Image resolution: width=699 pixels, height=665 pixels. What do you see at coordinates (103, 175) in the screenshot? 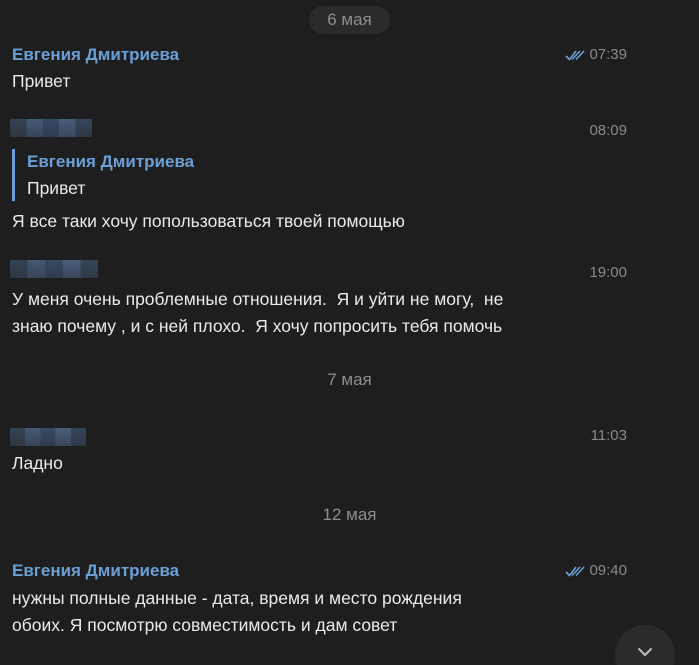
I see `reply-quote: Евгения Дмитриева Привет` at bounding box center [103, 175].